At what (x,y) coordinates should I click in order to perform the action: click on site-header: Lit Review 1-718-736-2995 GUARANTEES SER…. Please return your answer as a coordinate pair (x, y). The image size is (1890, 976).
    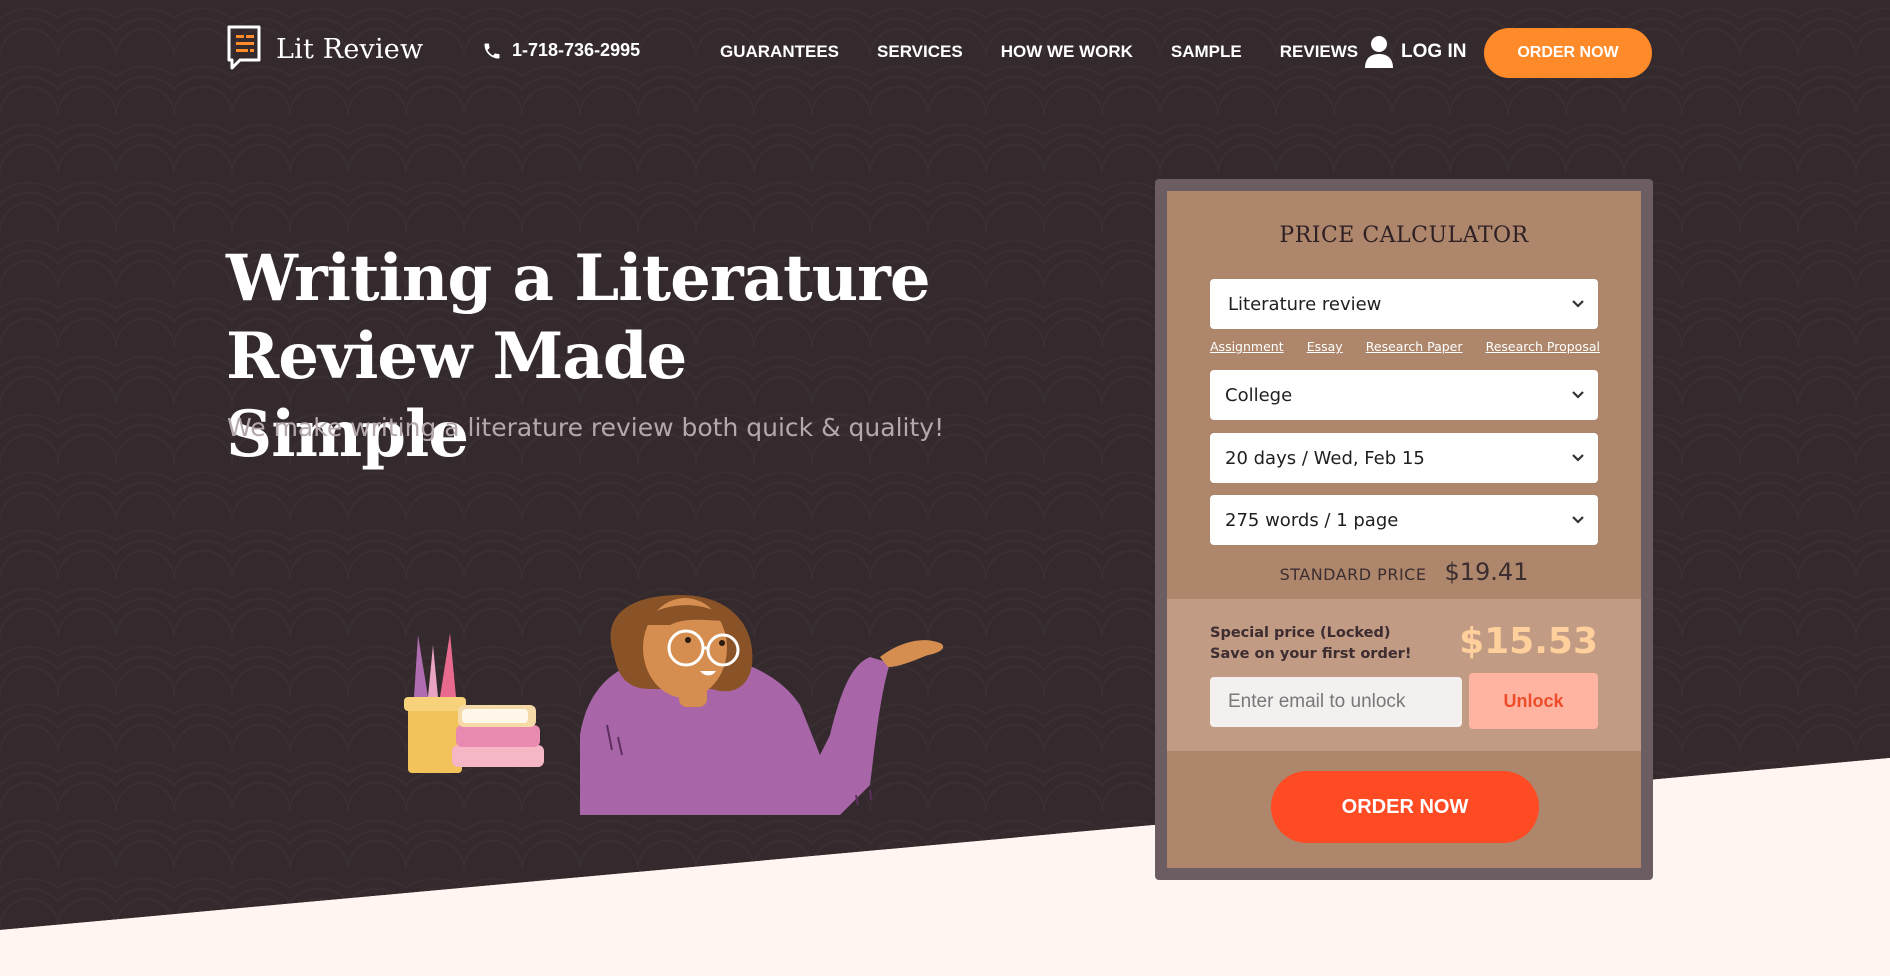
    Looking at the image, I should click on (945, 53).